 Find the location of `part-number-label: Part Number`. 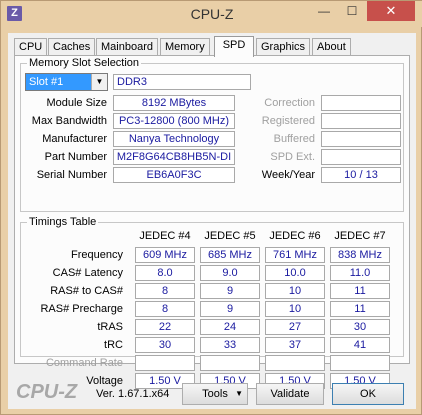

part-number-label: Part Number is located at coordinates (75, 157).